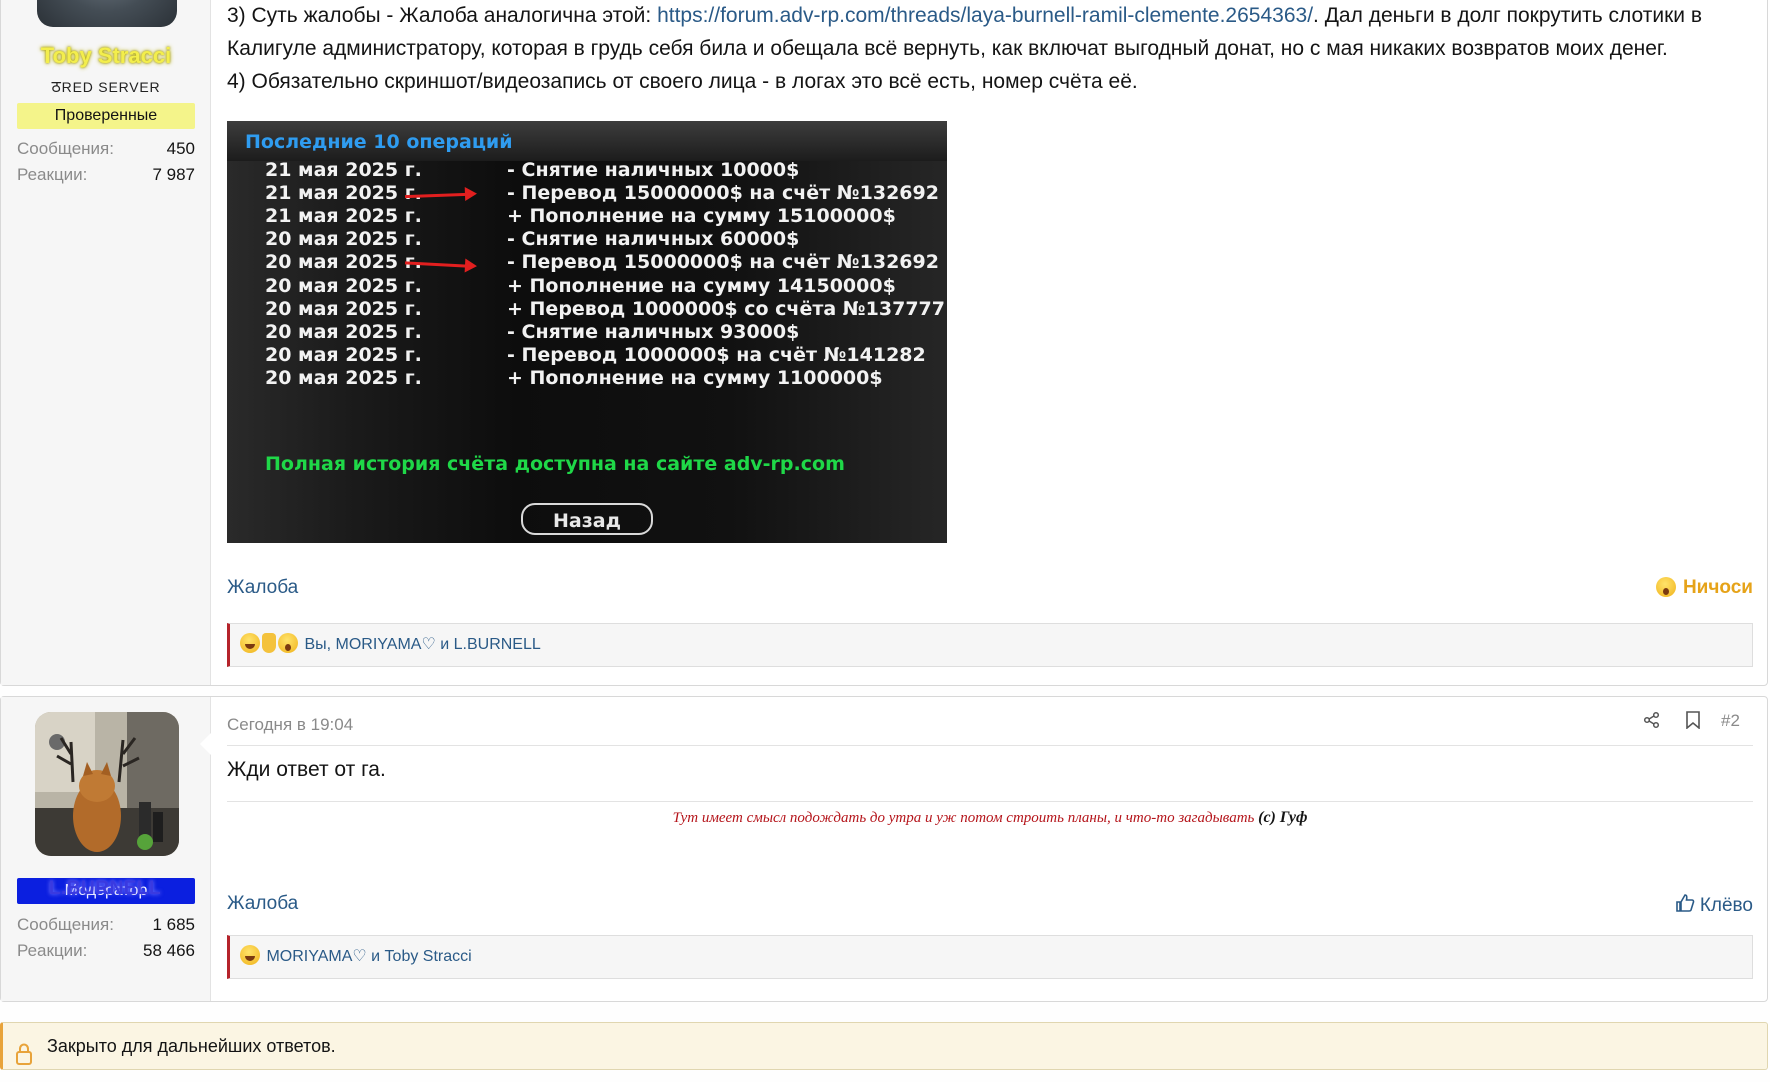  I want to click on share-icon, so click(1652, 722).